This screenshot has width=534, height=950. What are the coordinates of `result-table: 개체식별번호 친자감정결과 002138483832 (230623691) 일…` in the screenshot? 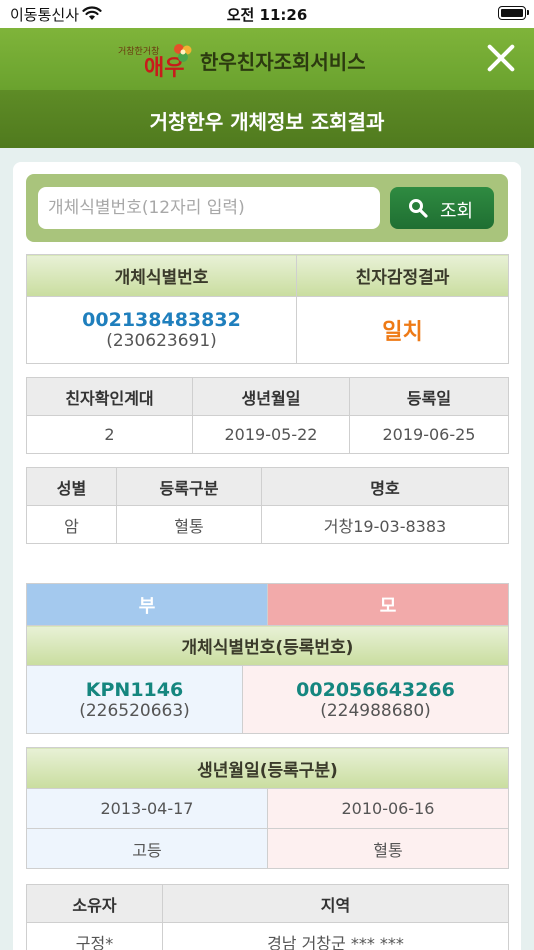 It's located at (267, 309).